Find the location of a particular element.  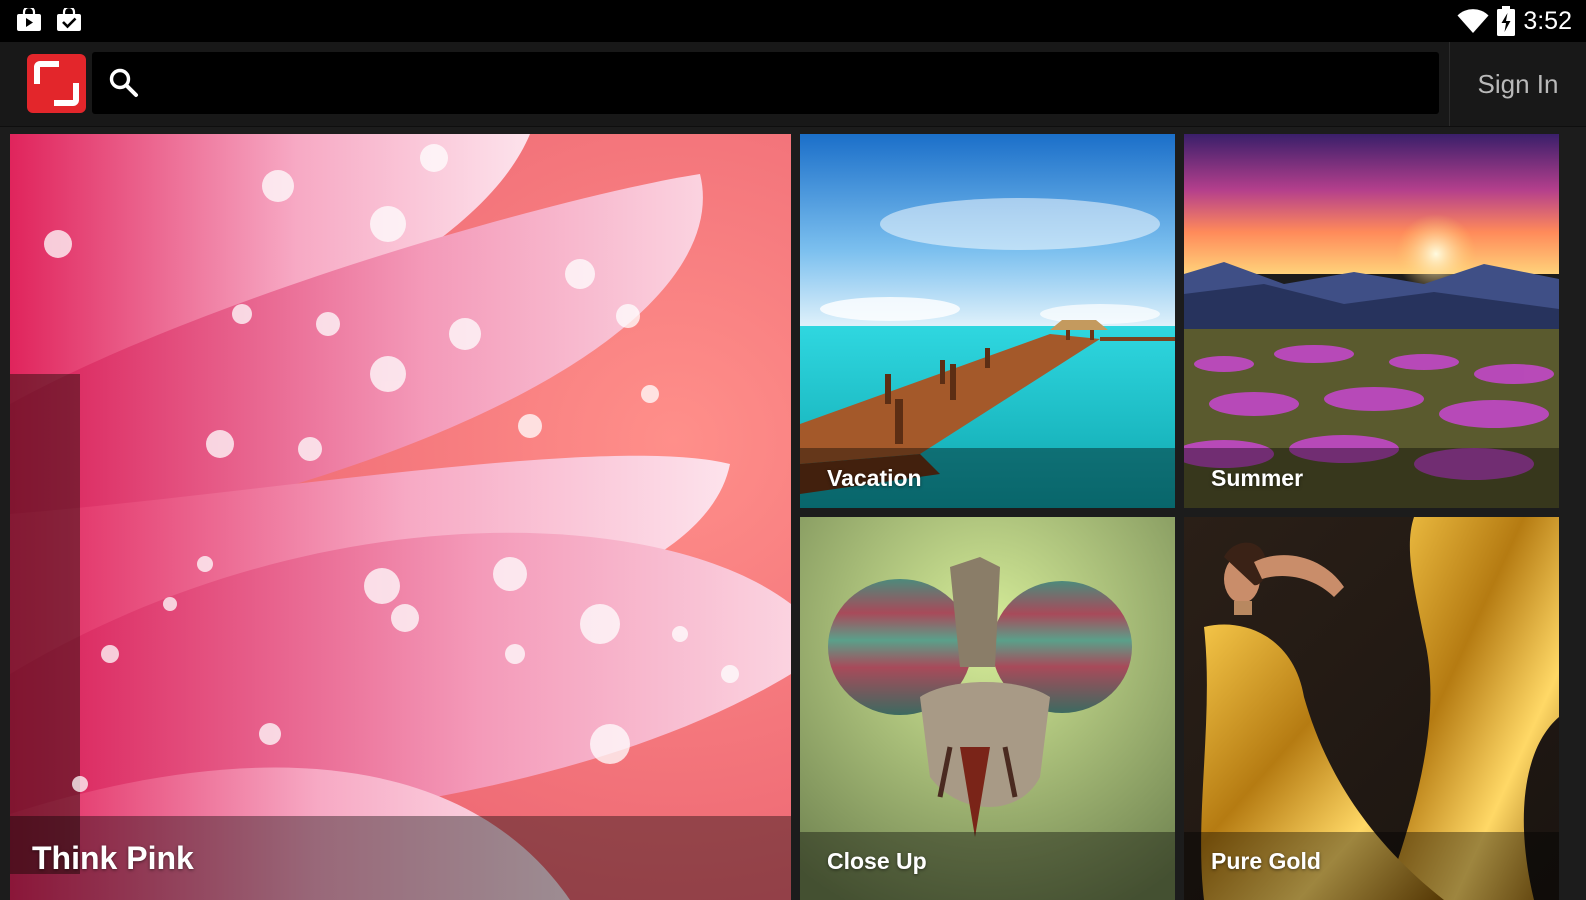

app-bar: Sign In is located at coordinates (793, 84).